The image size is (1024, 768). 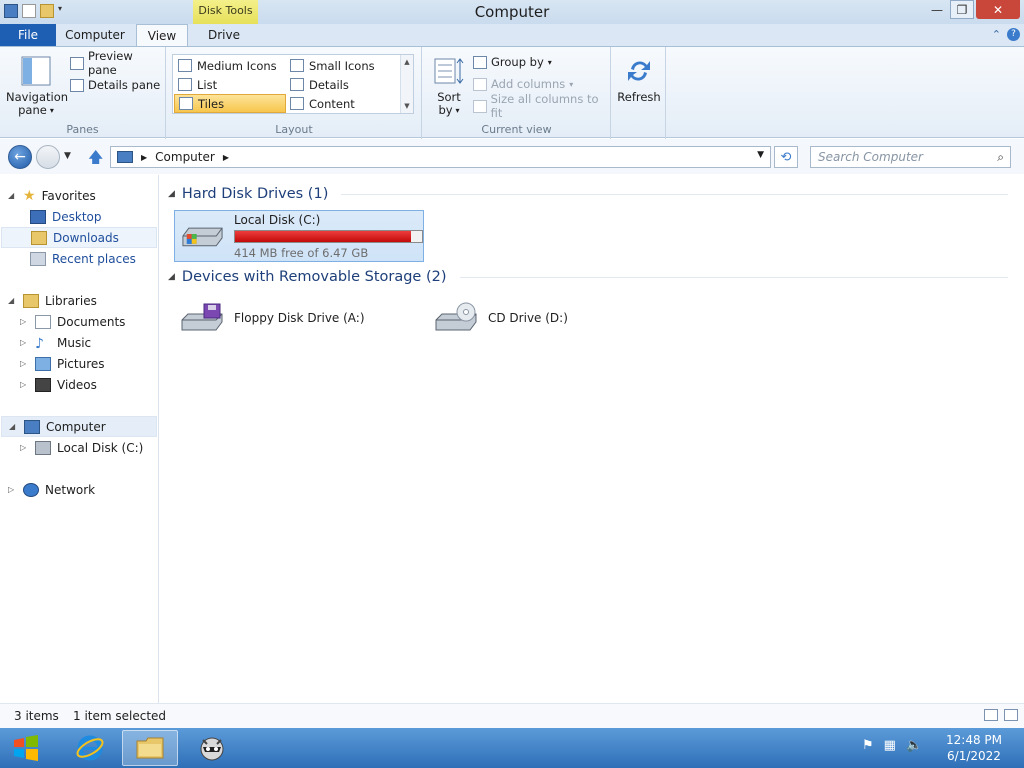 What do you see at coordinates (55, 342) in the screenshot?
I see `nav-music: ▷ ♪ Music` at bounding box center [55, 342].